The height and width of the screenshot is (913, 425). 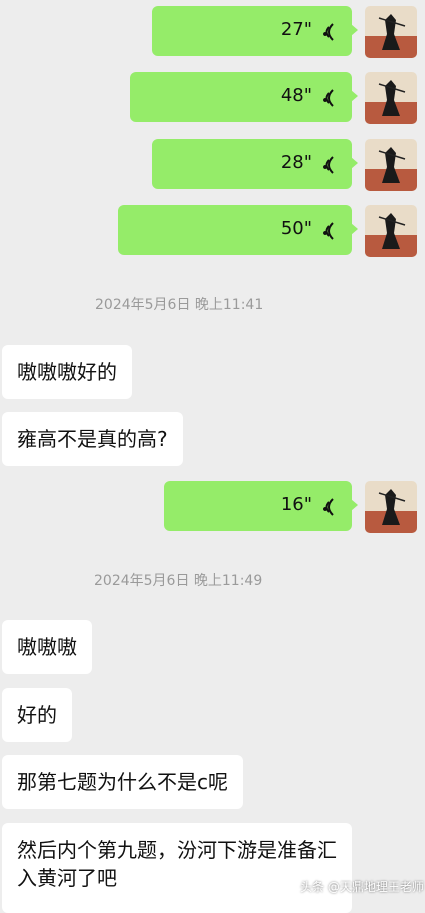 What do you see at coordinates (179, 305) in the screenshot?
I see `message-timestamp: 2024年5月6日 晚上11:41` at bounding box center [179, 305].